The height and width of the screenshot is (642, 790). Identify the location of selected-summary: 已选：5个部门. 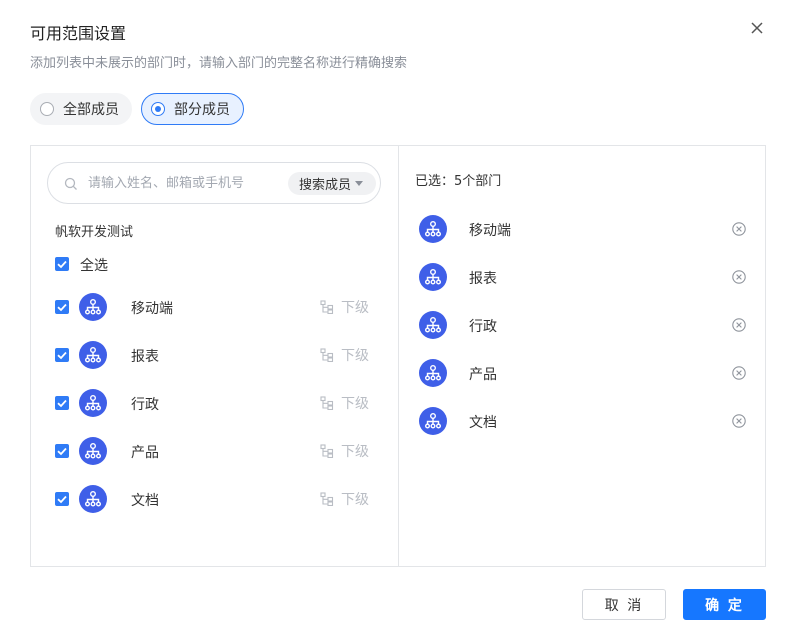
(458, 181).